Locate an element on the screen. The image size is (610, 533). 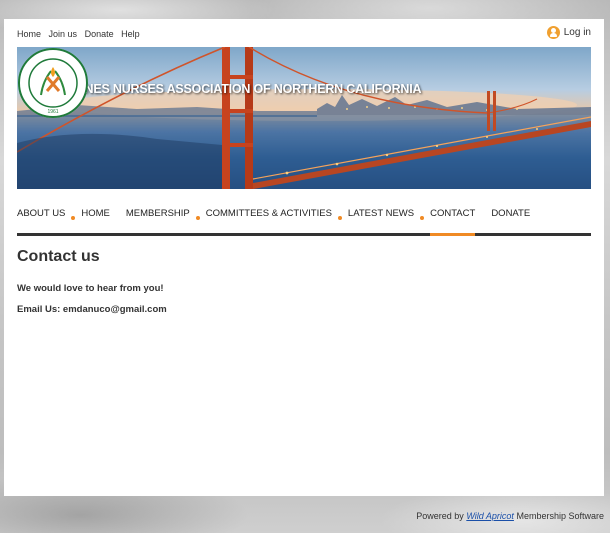
powered-by-prefix: Powered by is located at coordinates (440, 516).